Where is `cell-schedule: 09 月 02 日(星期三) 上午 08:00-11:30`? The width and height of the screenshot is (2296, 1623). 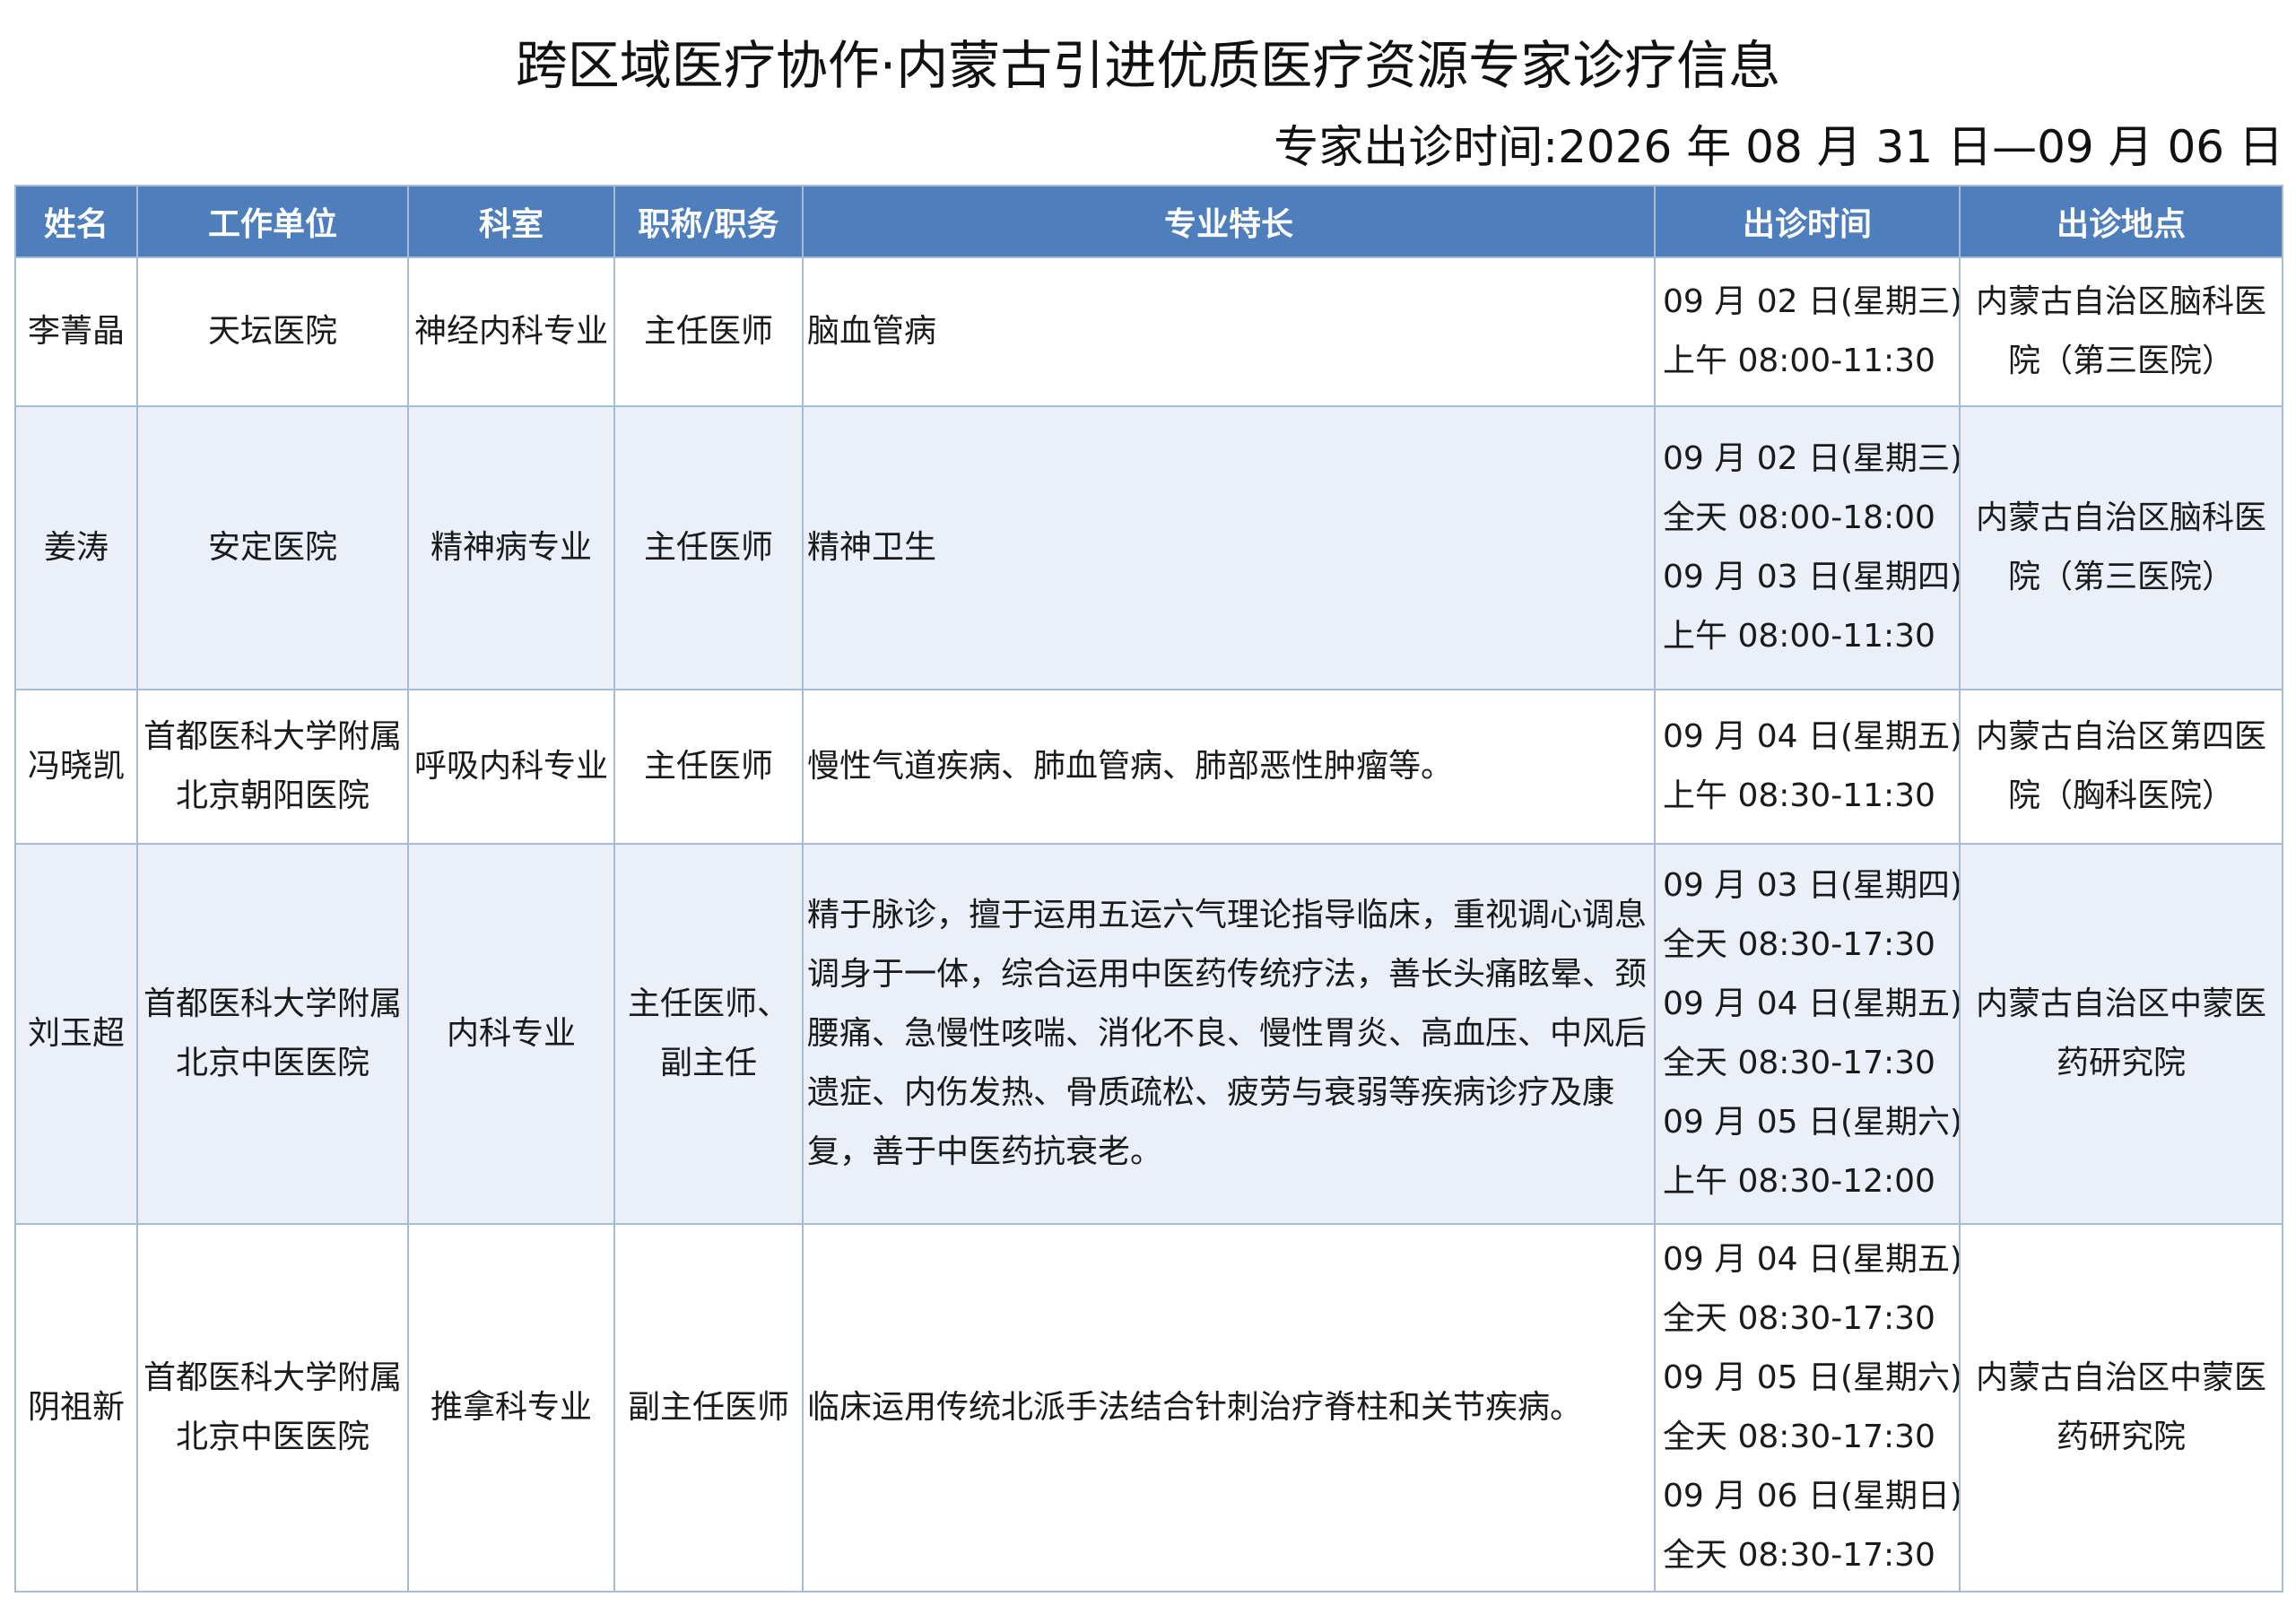
cell-schedule: 09 月 02 日(星期三) 上午 08:00-11:30 is located at coordinates (1807, 331).